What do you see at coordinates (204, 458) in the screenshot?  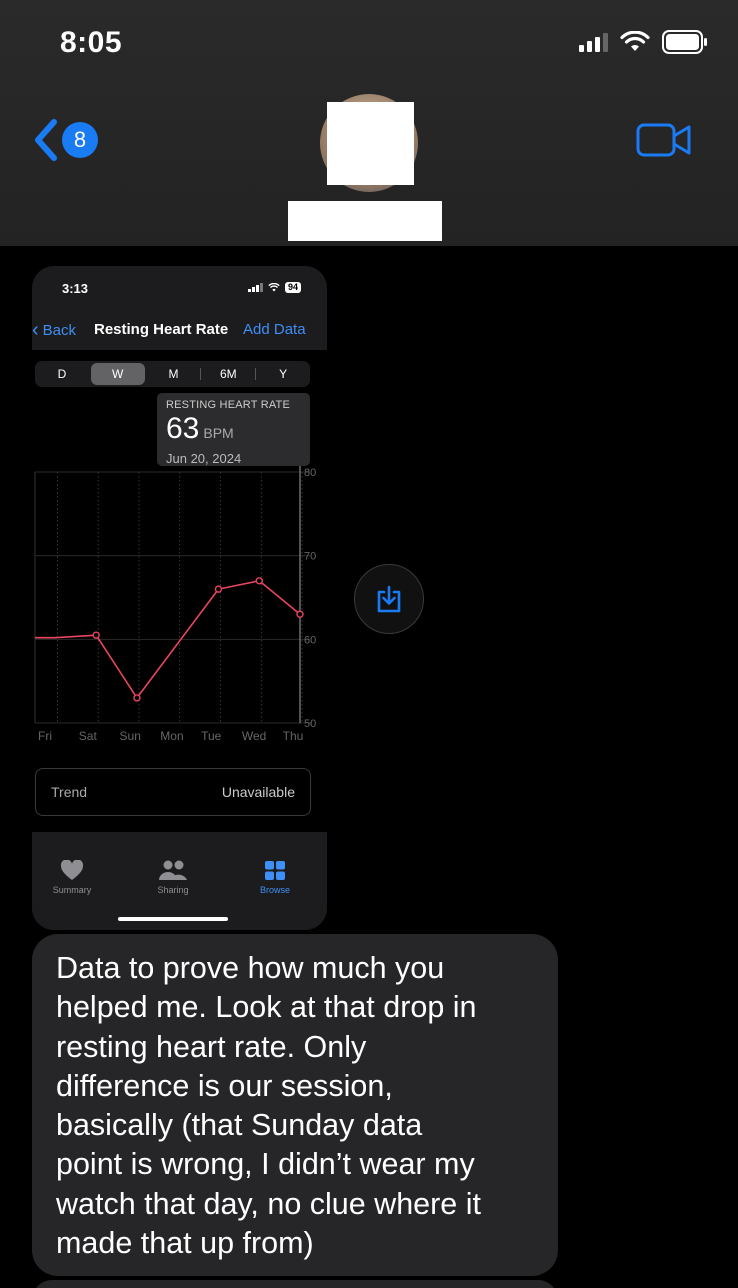 I see `tooltip-date: Jun 20, 2024` at bounding box center [204, 458].